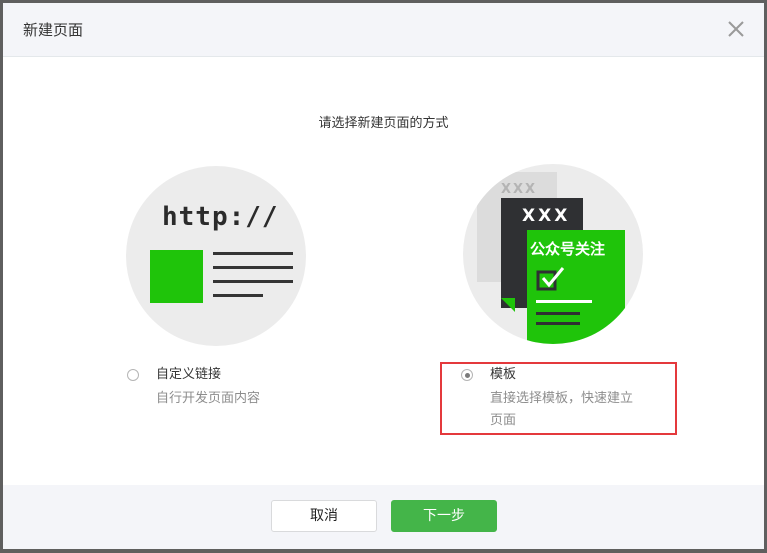 This screenshot has height=553, width=767. Describe the element at coordinates (383, 517) in the screenshot. I see `dialog-footer: 取消 下一步` at that location.